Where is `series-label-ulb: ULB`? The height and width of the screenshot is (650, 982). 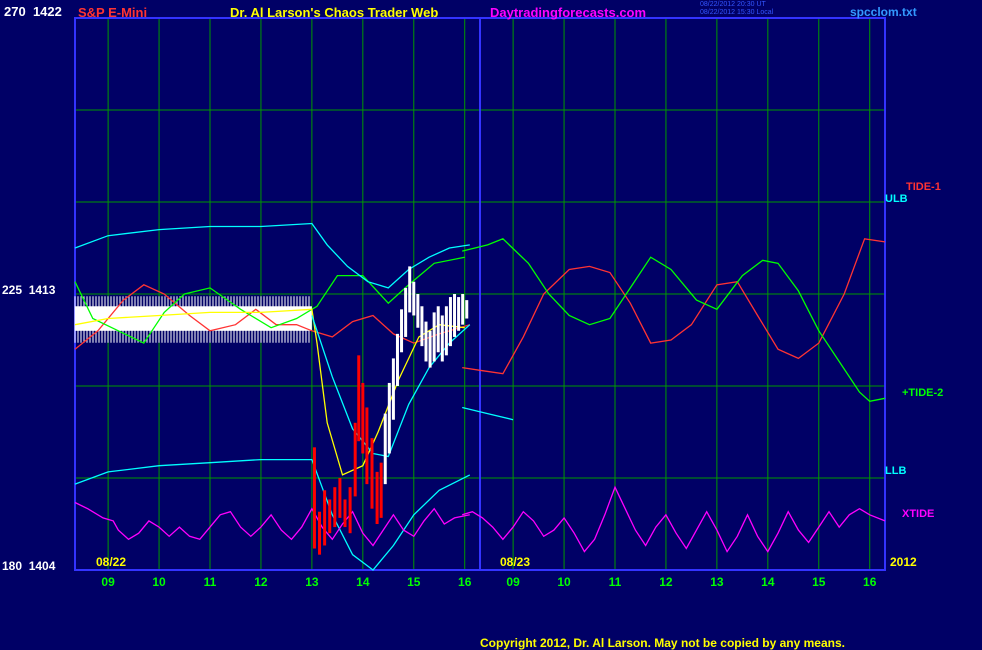 series-label-ulb: ULB is located at coordinates (896, 199).